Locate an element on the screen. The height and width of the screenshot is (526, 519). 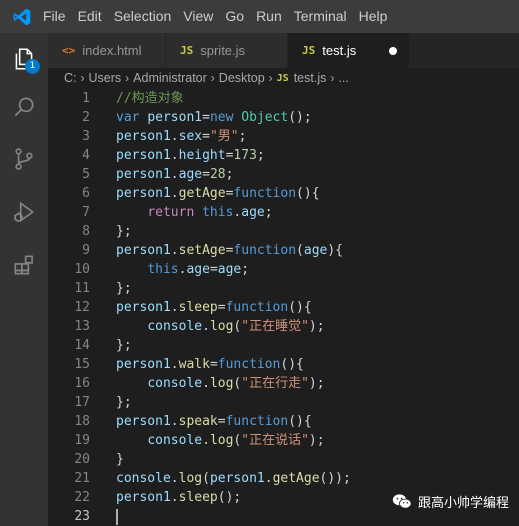
line-number: 13 is located at coordinates (82, 326).